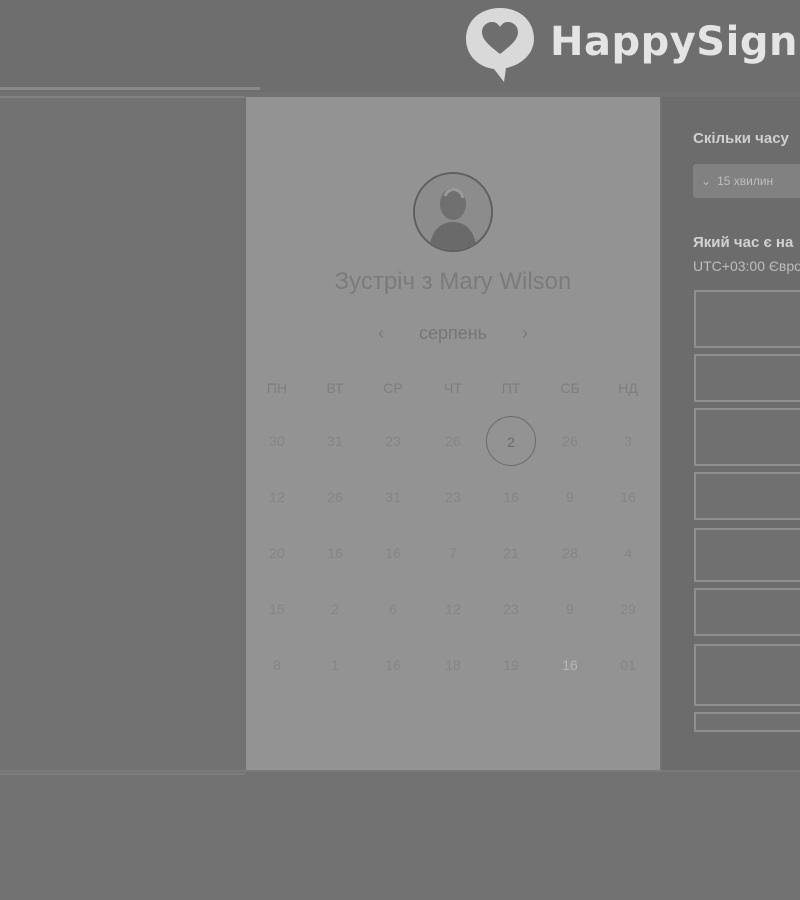 Image resolution: width=800 pixels, height=900 pixels. What do you see at coordinates (400, 771) in the screenshot?
I see `footer-divider` at bounding box center [400, 771].